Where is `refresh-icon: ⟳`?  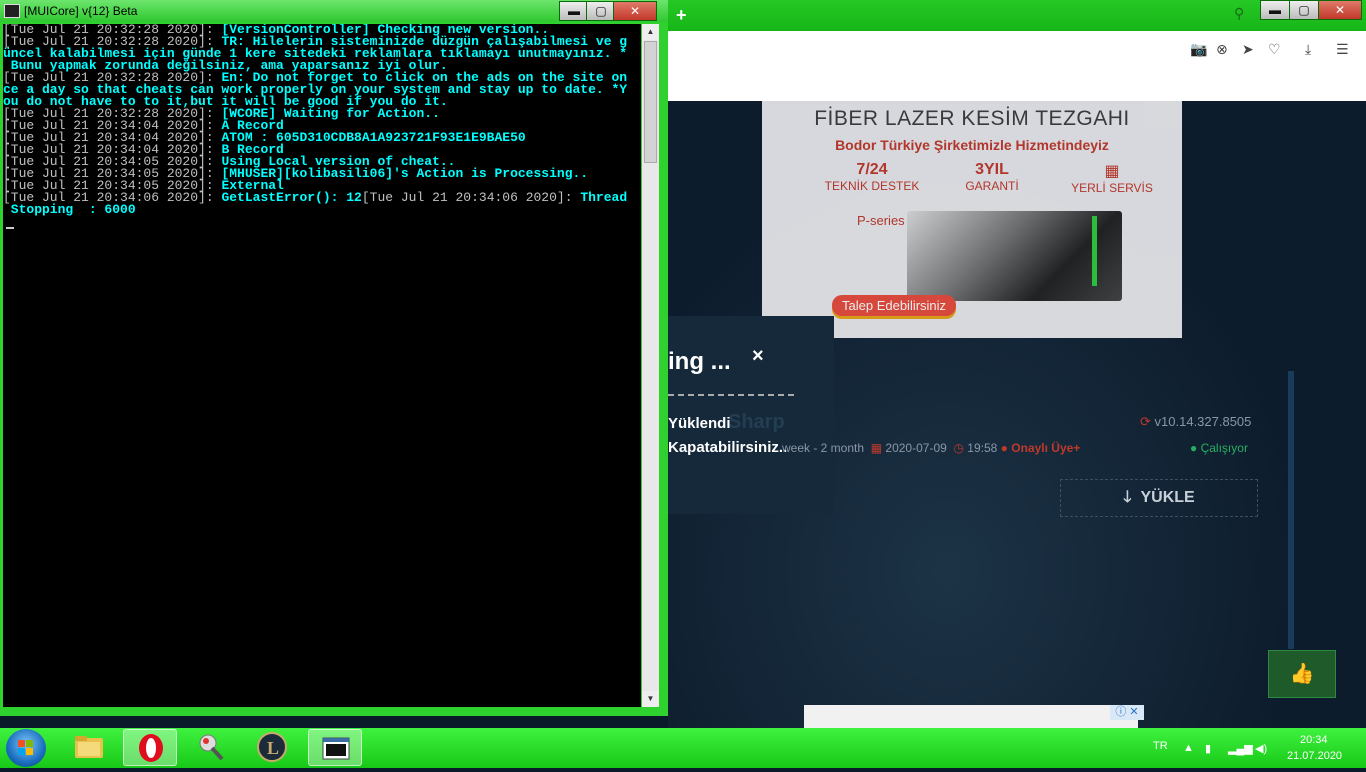
refresh-icon: ⟳ is located at coordinates (1145, 421).